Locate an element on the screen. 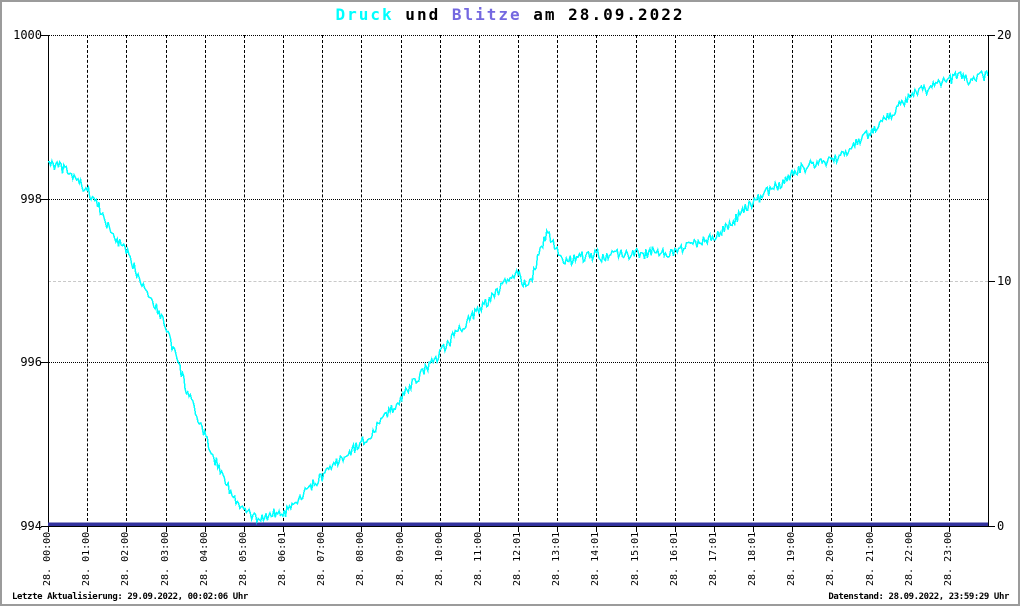 The height and width of the screenshot is (606, 1020). x-axis-label: 28. 11:00 is located at coordinates (478, 558).